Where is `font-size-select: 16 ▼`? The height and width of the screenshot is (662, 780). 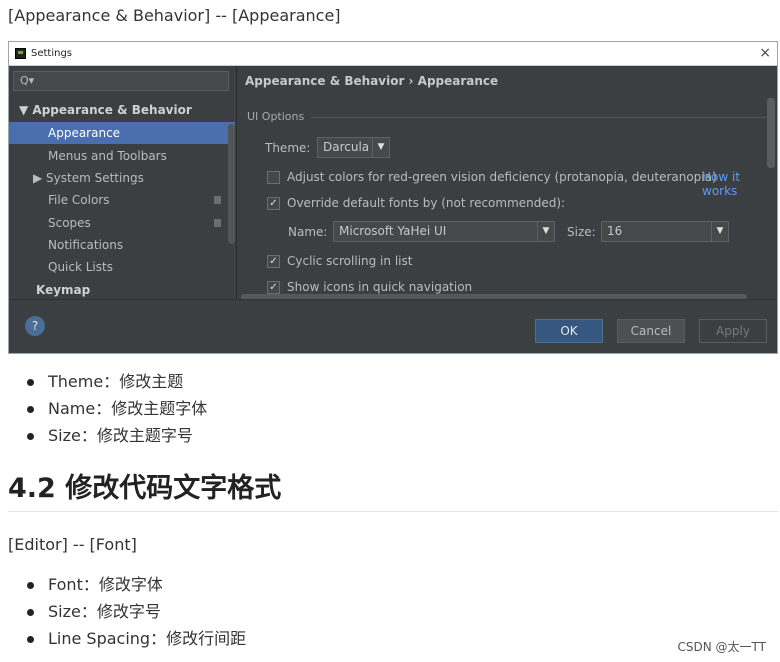 font-size-select: 16 ▼ is located at coordinates (665, 231).